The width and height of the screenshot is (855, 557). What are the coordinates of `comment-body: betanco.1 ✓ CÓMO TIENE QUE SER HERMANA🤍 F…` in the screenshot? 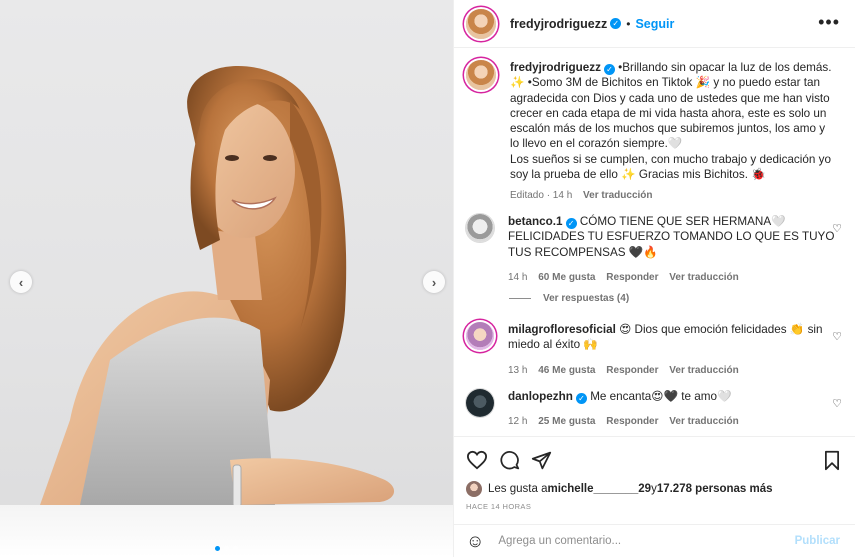 It's located at (673, 249).